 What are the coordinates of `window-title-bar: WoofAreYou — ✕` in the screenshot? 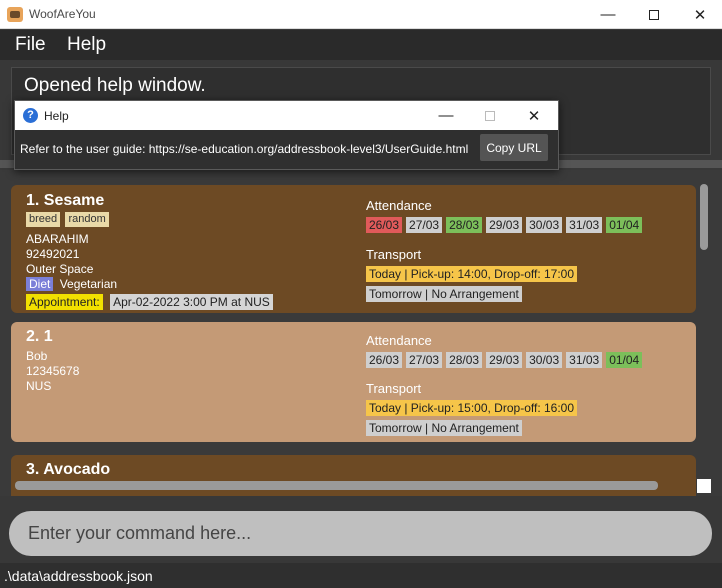 It's located at (361, 14).